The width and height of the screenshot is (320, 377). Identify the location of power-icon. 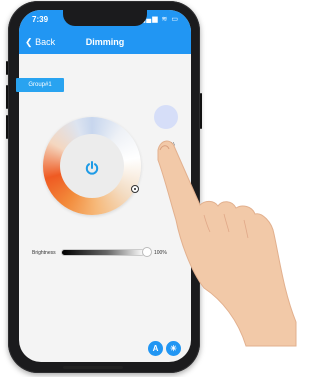
(92, 168).